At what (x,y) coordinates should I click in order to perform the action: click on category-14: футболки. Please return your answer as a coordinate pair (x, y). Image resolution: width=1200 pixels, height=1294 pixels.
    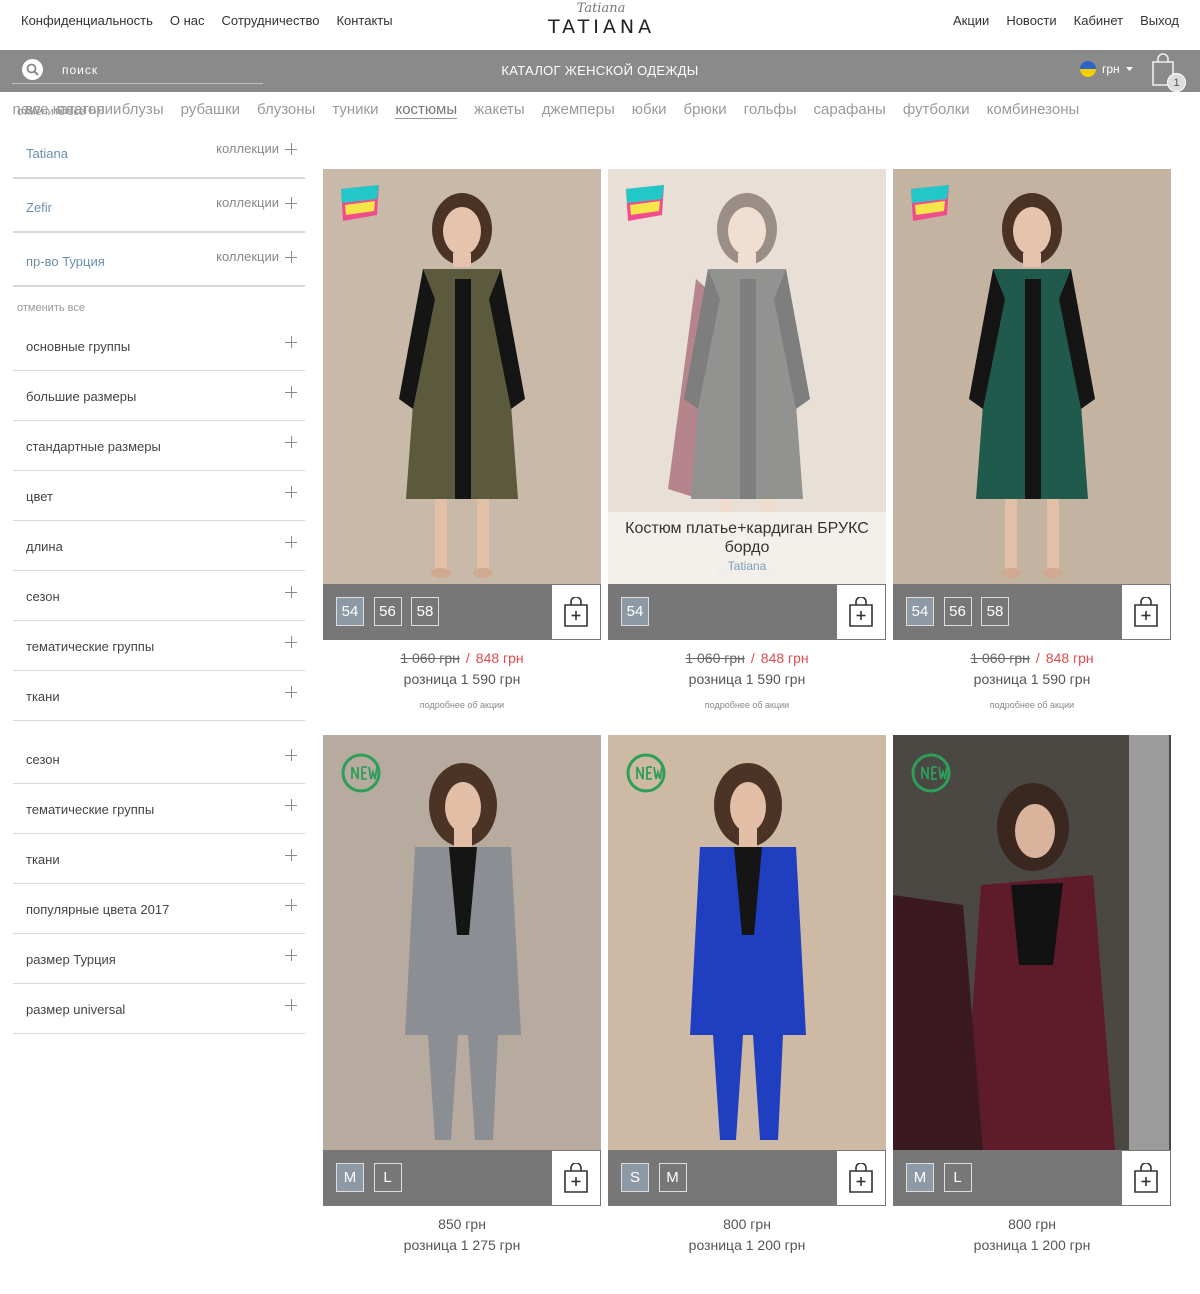
    Looking at the image, I should click on (936, 109).